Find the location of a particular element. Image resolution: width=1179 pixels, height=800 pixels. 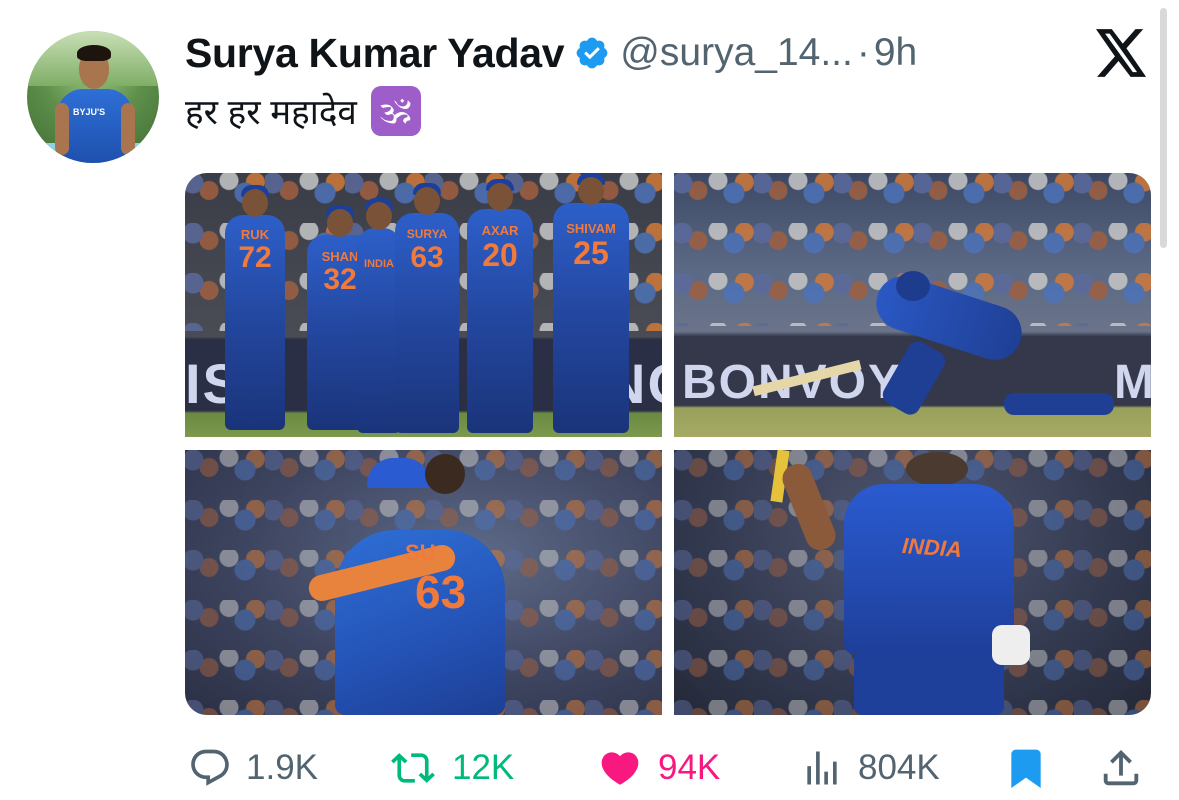

player-head is located at coordinates (937, 469).